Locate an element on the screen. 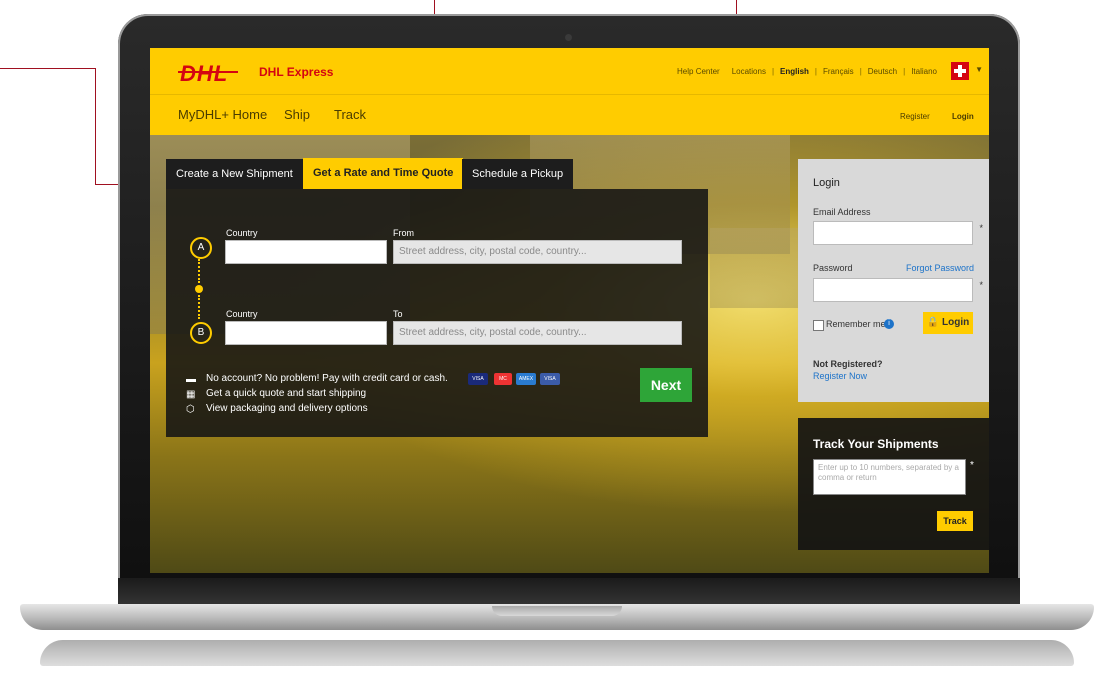  dhl-logo: DHL is located at coordinates (204, 74).